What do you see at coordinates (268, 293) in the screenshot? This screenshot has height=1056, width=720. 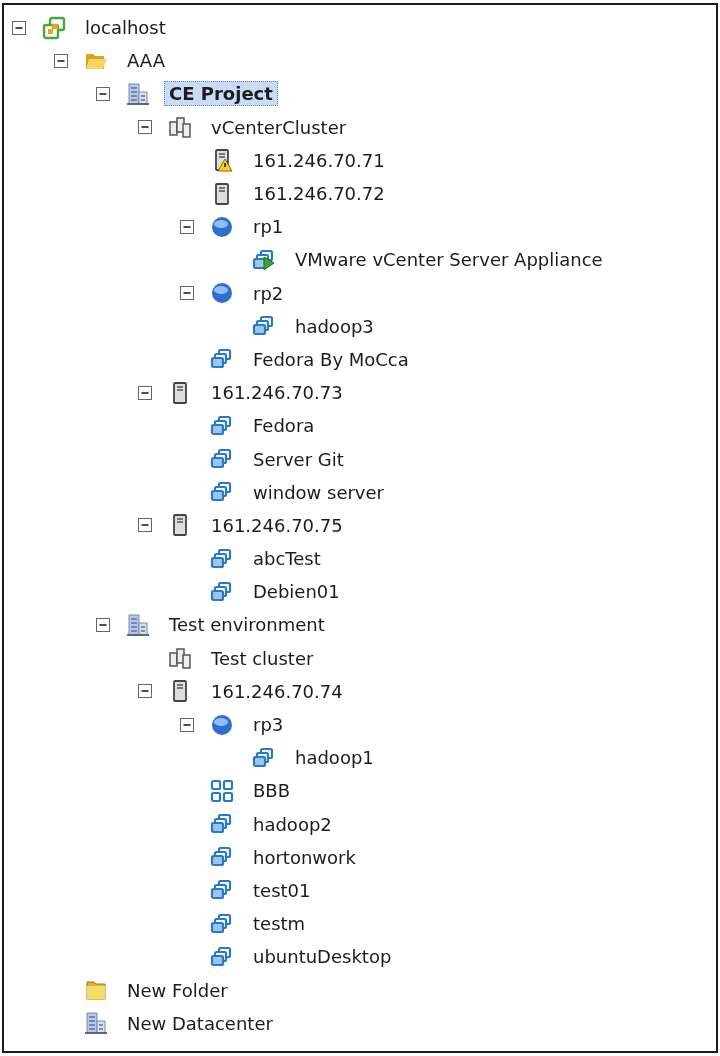 I see `tree-item: rp2` at bounding box center [268, 293].